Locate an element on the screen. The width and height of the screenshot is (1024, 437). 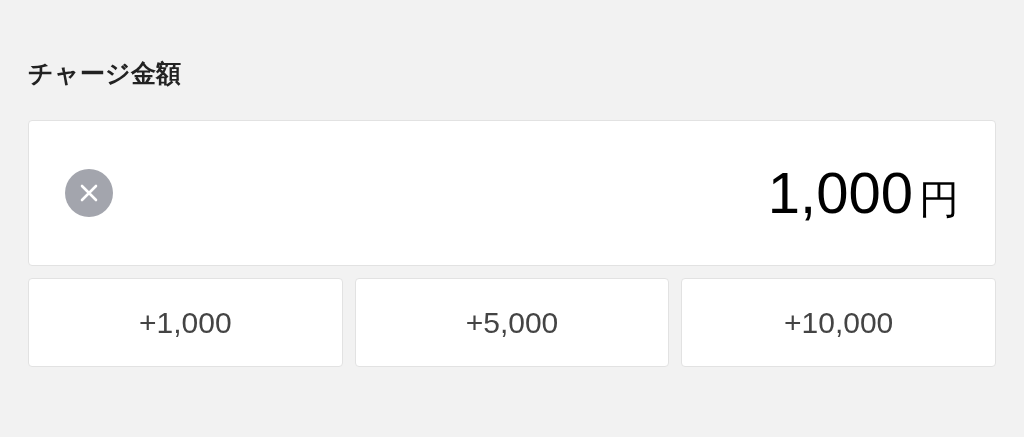
quick-add-button: +5,000 is located at coordinates (512, 322).